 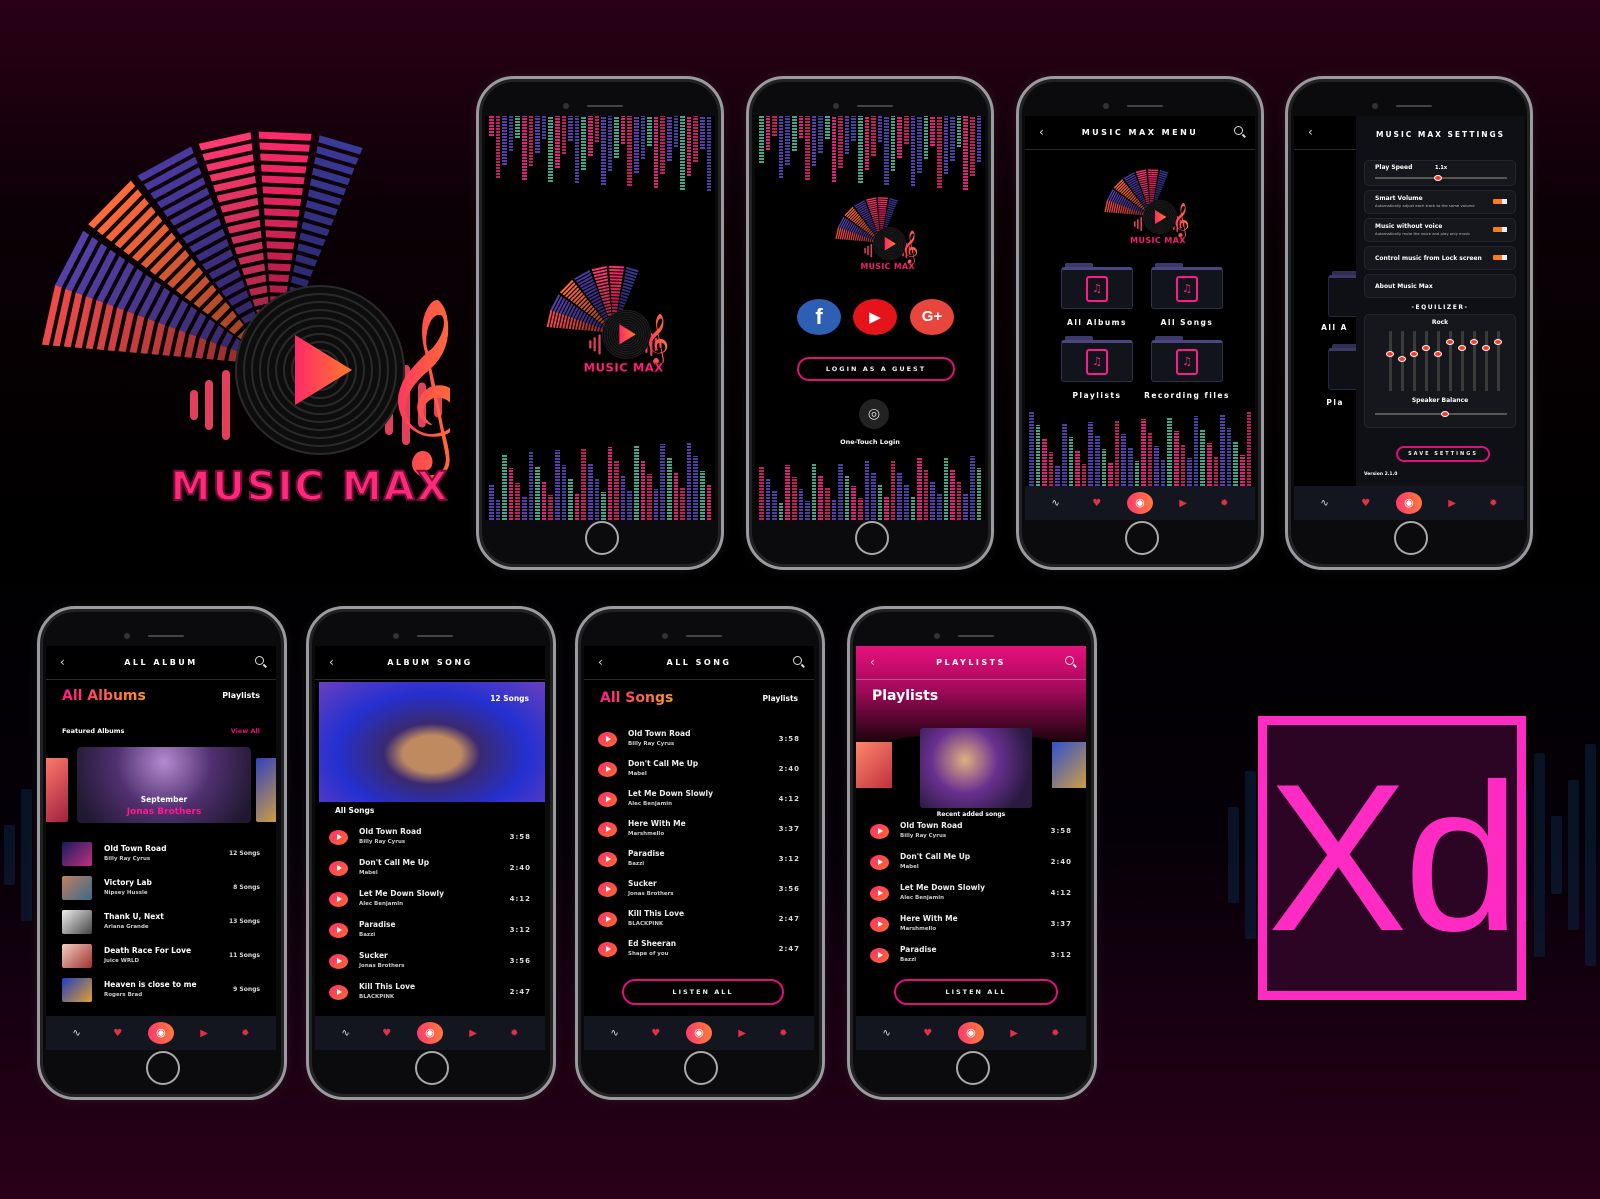 What do you see at coordinates (1069, 765) in the screenshot?
I see `playlist-carousel-next` at bounding box center [1069, 765].